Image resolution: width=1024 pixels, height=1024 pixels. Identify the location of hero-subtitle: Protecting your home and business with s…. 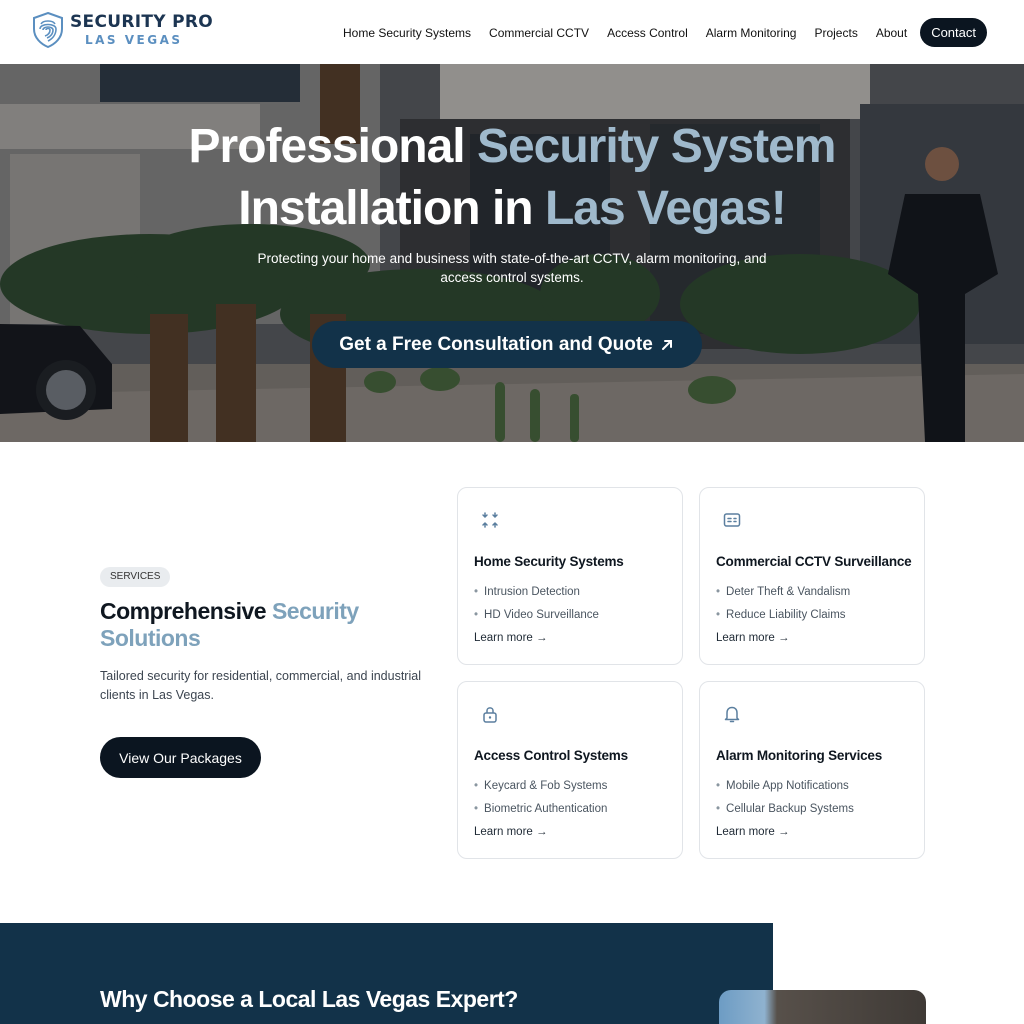
(512, 268).